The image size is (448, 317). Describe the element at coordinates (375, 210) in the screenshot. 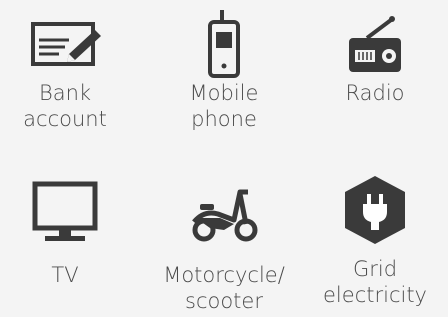

I see `plug-hexagon-icon` at that location.